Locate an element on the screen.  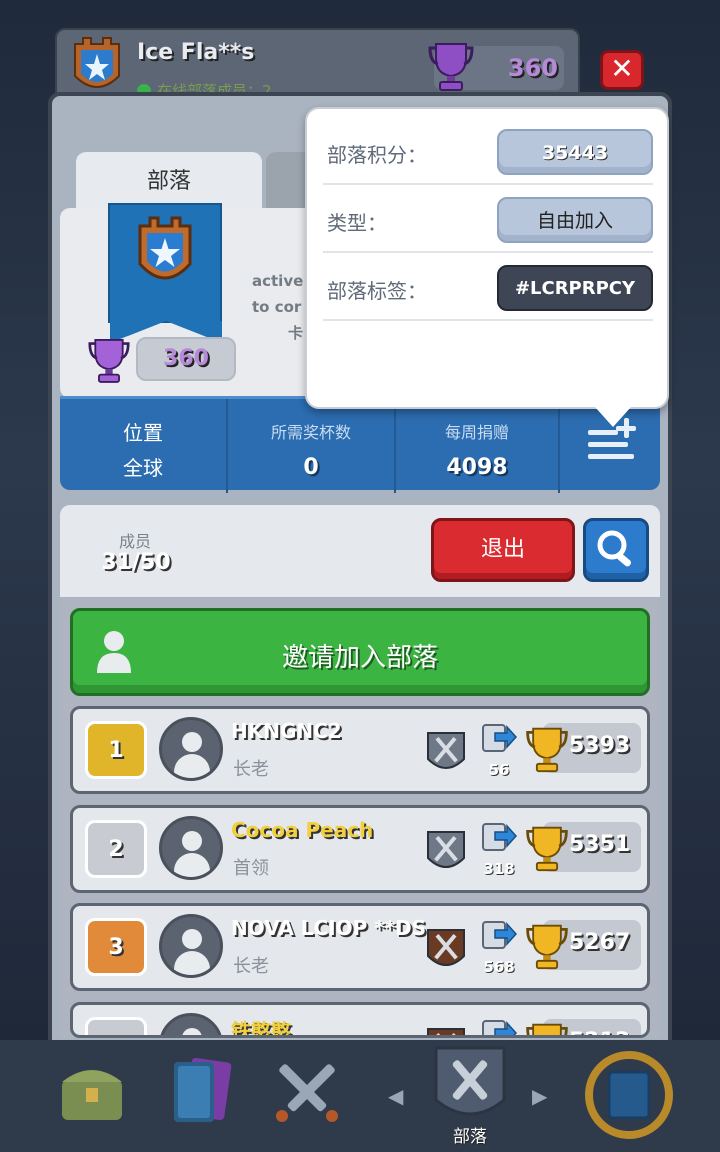
donation-count: 568 is located at coordinates (499, 967).